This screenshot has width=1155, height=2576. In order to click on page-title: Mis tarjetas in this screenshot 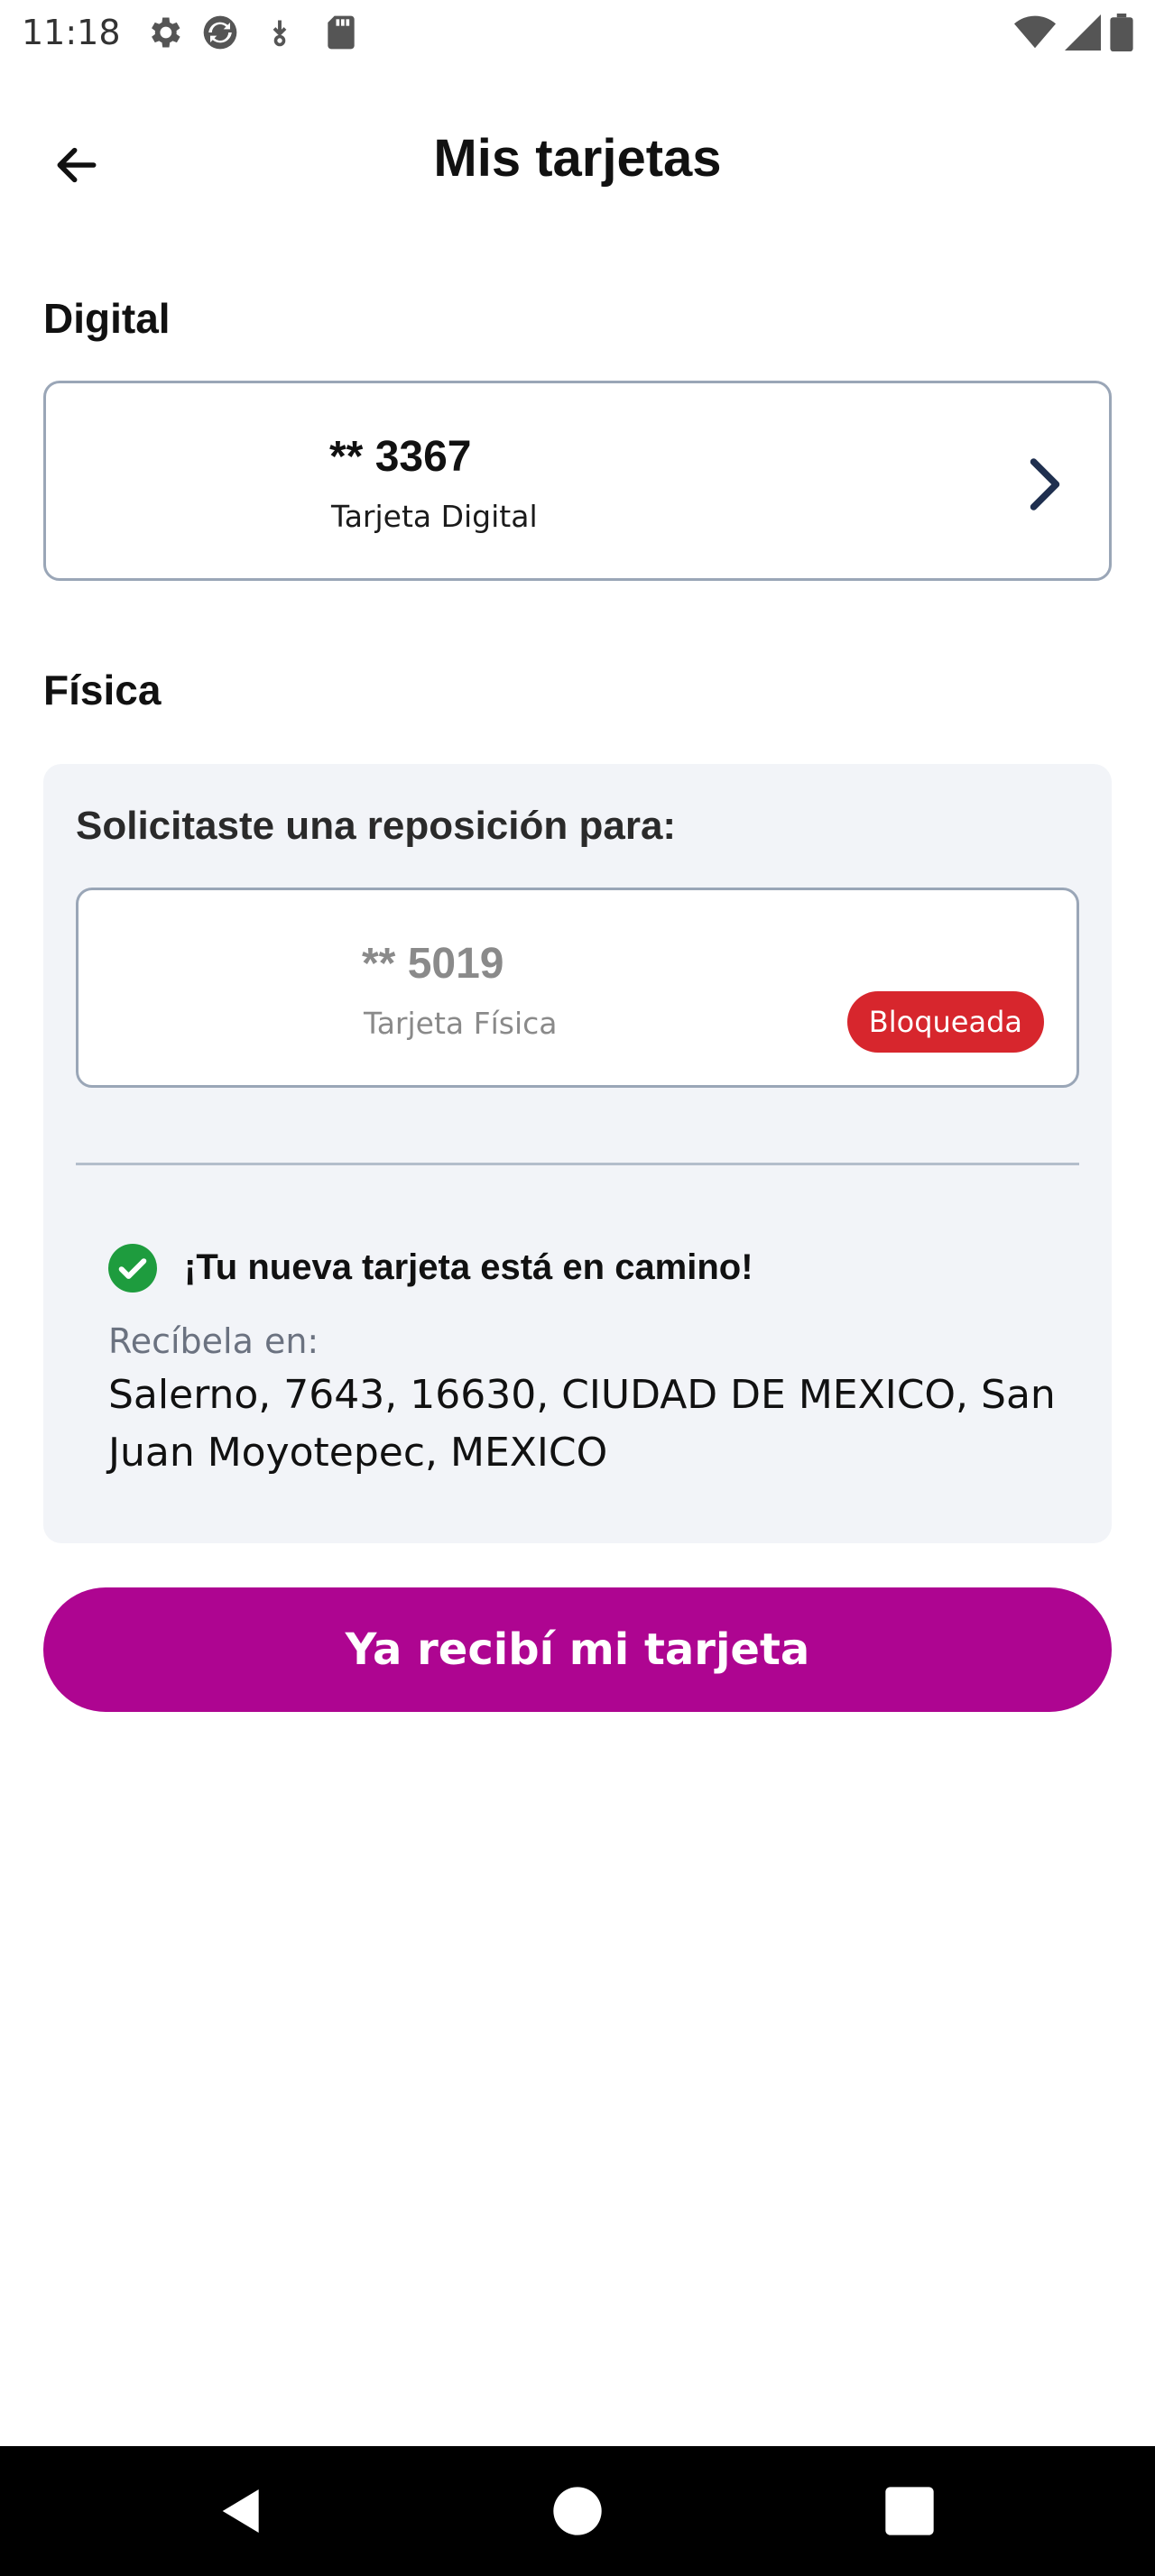, I will do `click(577, 158)`.